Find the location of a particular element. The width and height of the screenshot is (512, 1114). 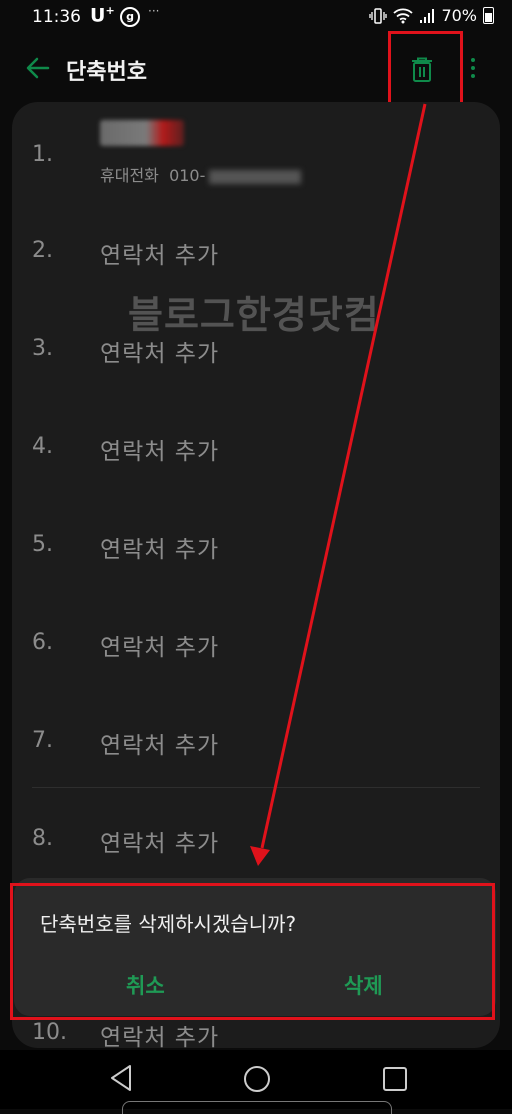

status-indicators: 70% is located at coordinates (431, 15).